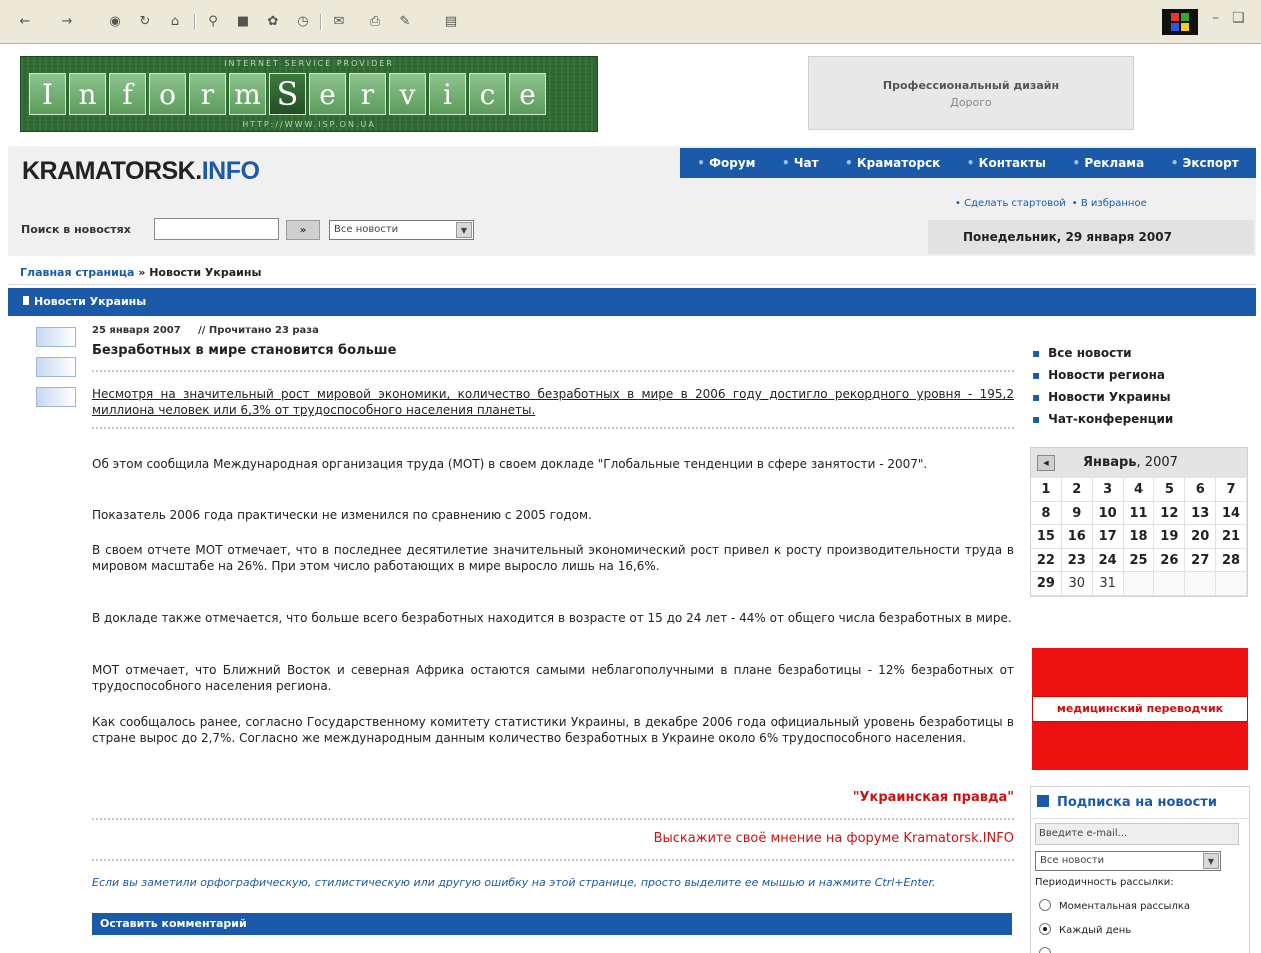 Image resolution: width=1261 pixels, height=953 pixels. I want to click on edit-icon: ✎, so click(405, 21).